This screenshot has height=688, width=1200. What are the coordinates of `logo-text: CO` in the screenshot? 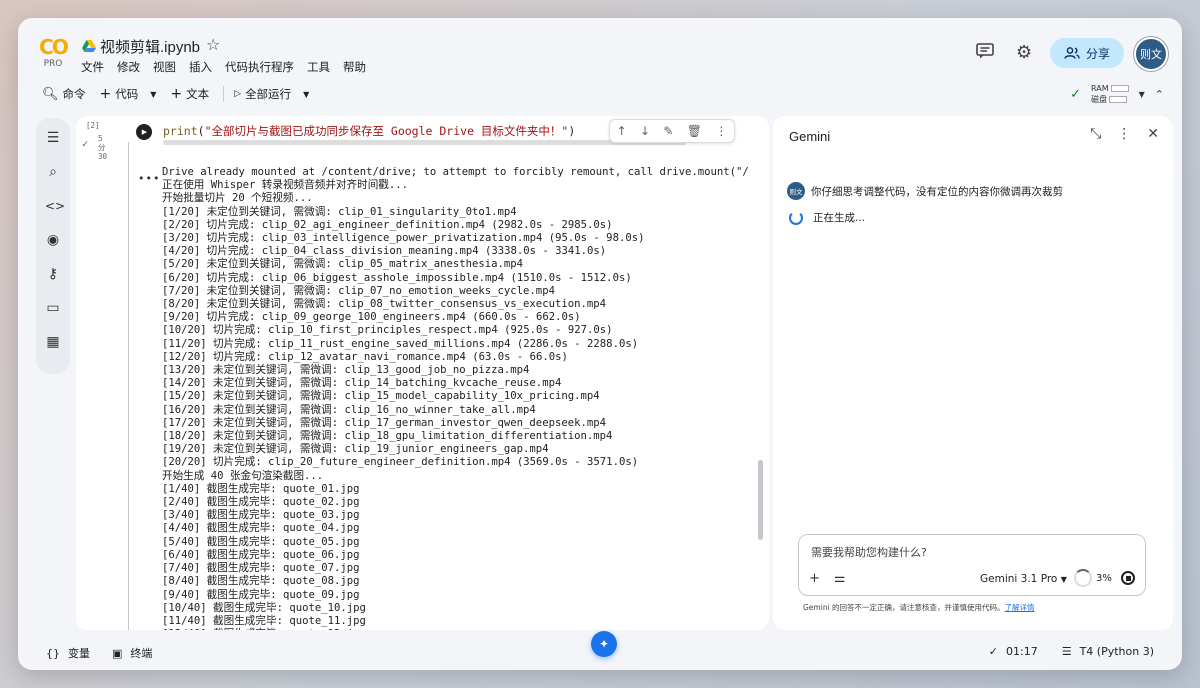 It's located at (54, 47).